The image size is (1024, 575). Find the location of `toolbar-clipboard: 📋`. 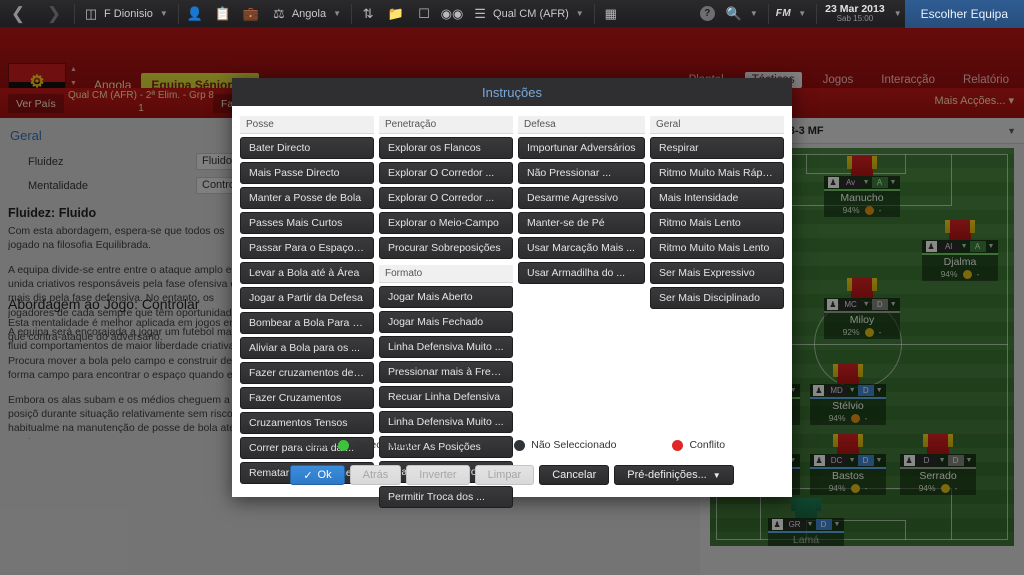

toolbar-clipboard: 📋 is located at coordinates (223, 14).